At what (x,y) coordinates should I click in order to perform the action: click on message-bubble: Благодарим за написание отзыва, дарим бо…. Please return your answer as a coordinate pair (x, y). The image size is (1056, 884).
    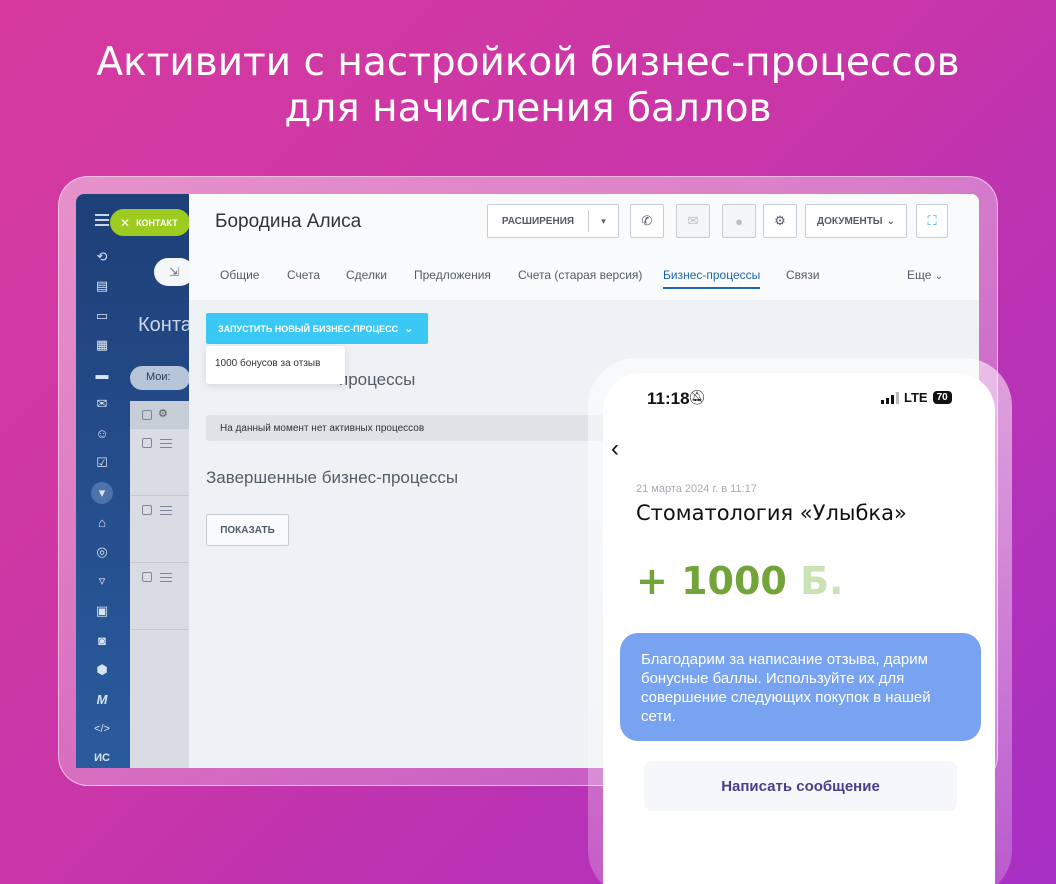
    Looking at the image, I should click on (800, 687).